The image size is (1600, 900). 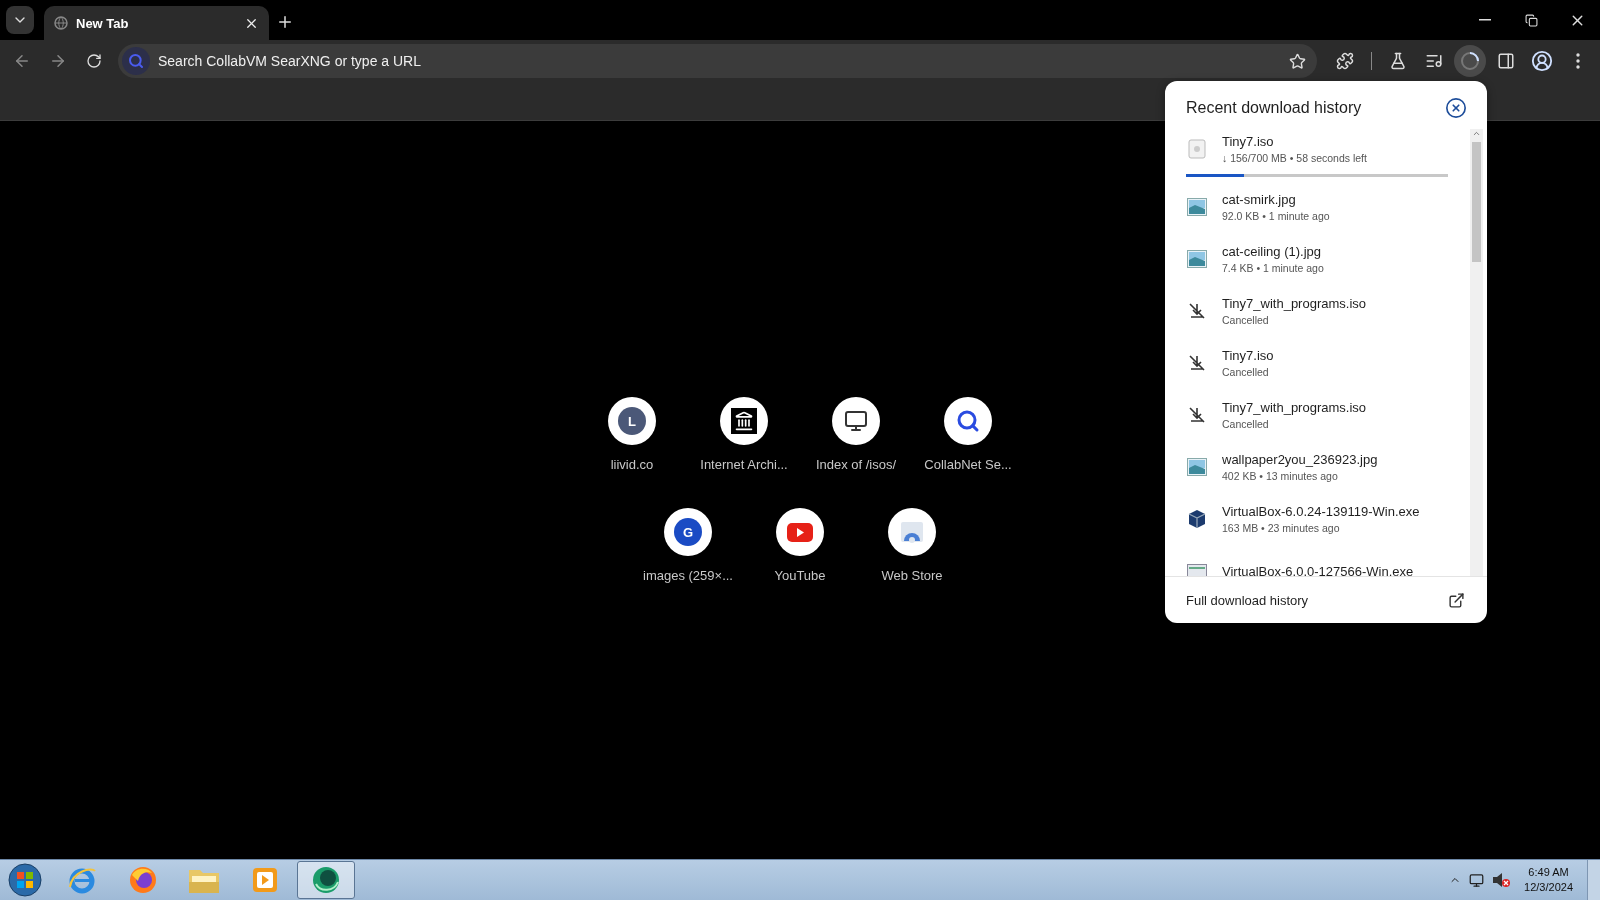 What do you see at coordinates (265, 880) in the screenshot?
I see `media-player-icon` at bounding box center [265, 880].